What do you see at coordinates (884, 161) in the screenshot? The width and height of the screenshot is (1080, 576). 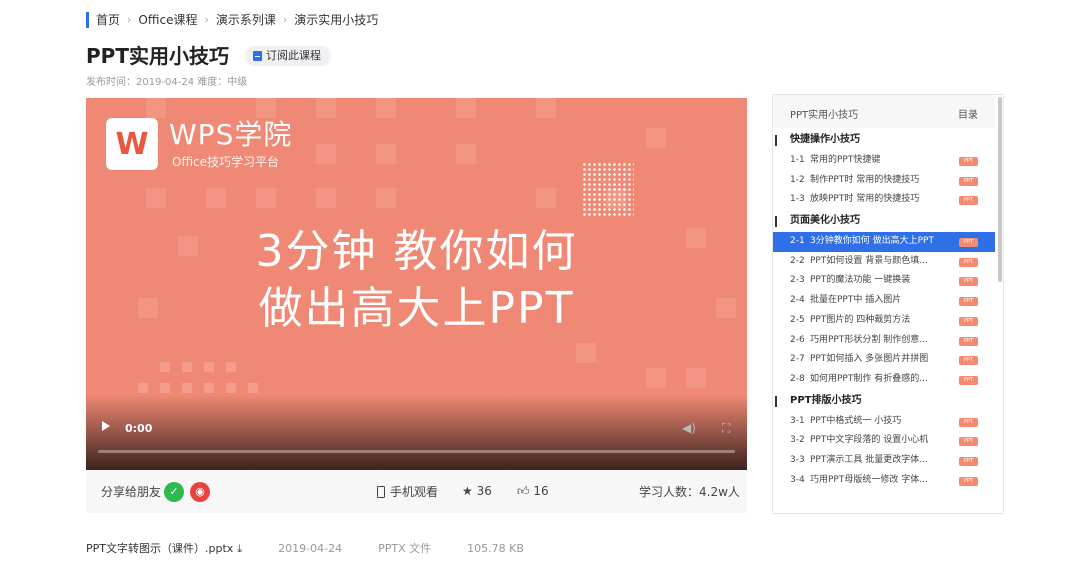 I see `outline-item: 1-1 常用的PPT快捷键 PPT` at bounding box center [884, 161].